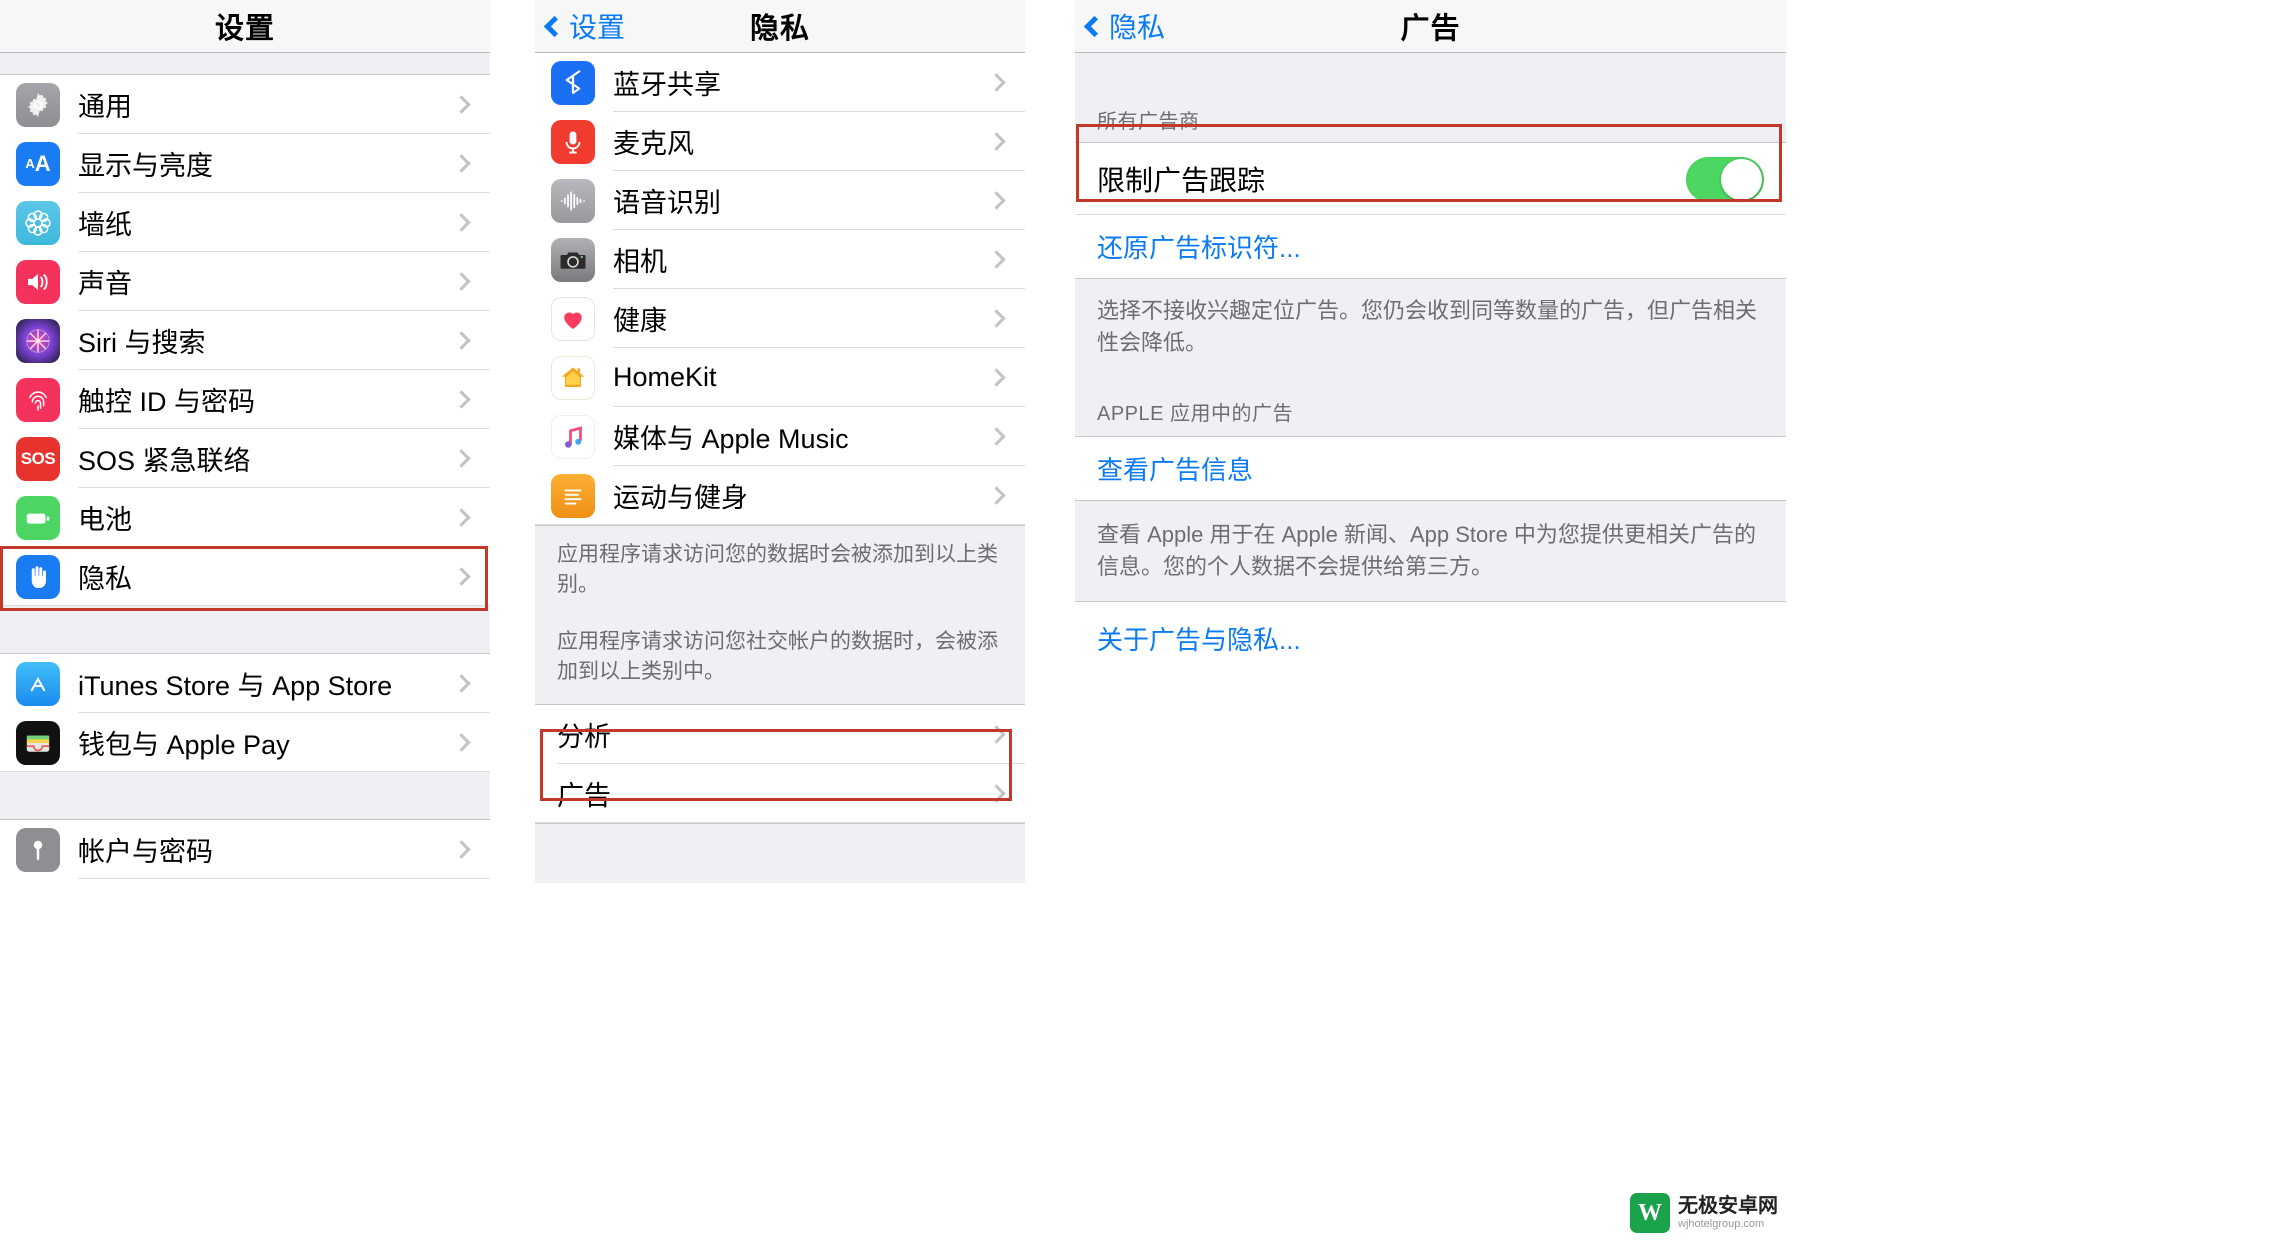 This screenshot has width=2286, height=1241. What do you see at coordinates (1181, 180) in the screenshot?
I see `limit-ad-tracking-label: 限制广告跟踪` at bounding box center [1181, 180].